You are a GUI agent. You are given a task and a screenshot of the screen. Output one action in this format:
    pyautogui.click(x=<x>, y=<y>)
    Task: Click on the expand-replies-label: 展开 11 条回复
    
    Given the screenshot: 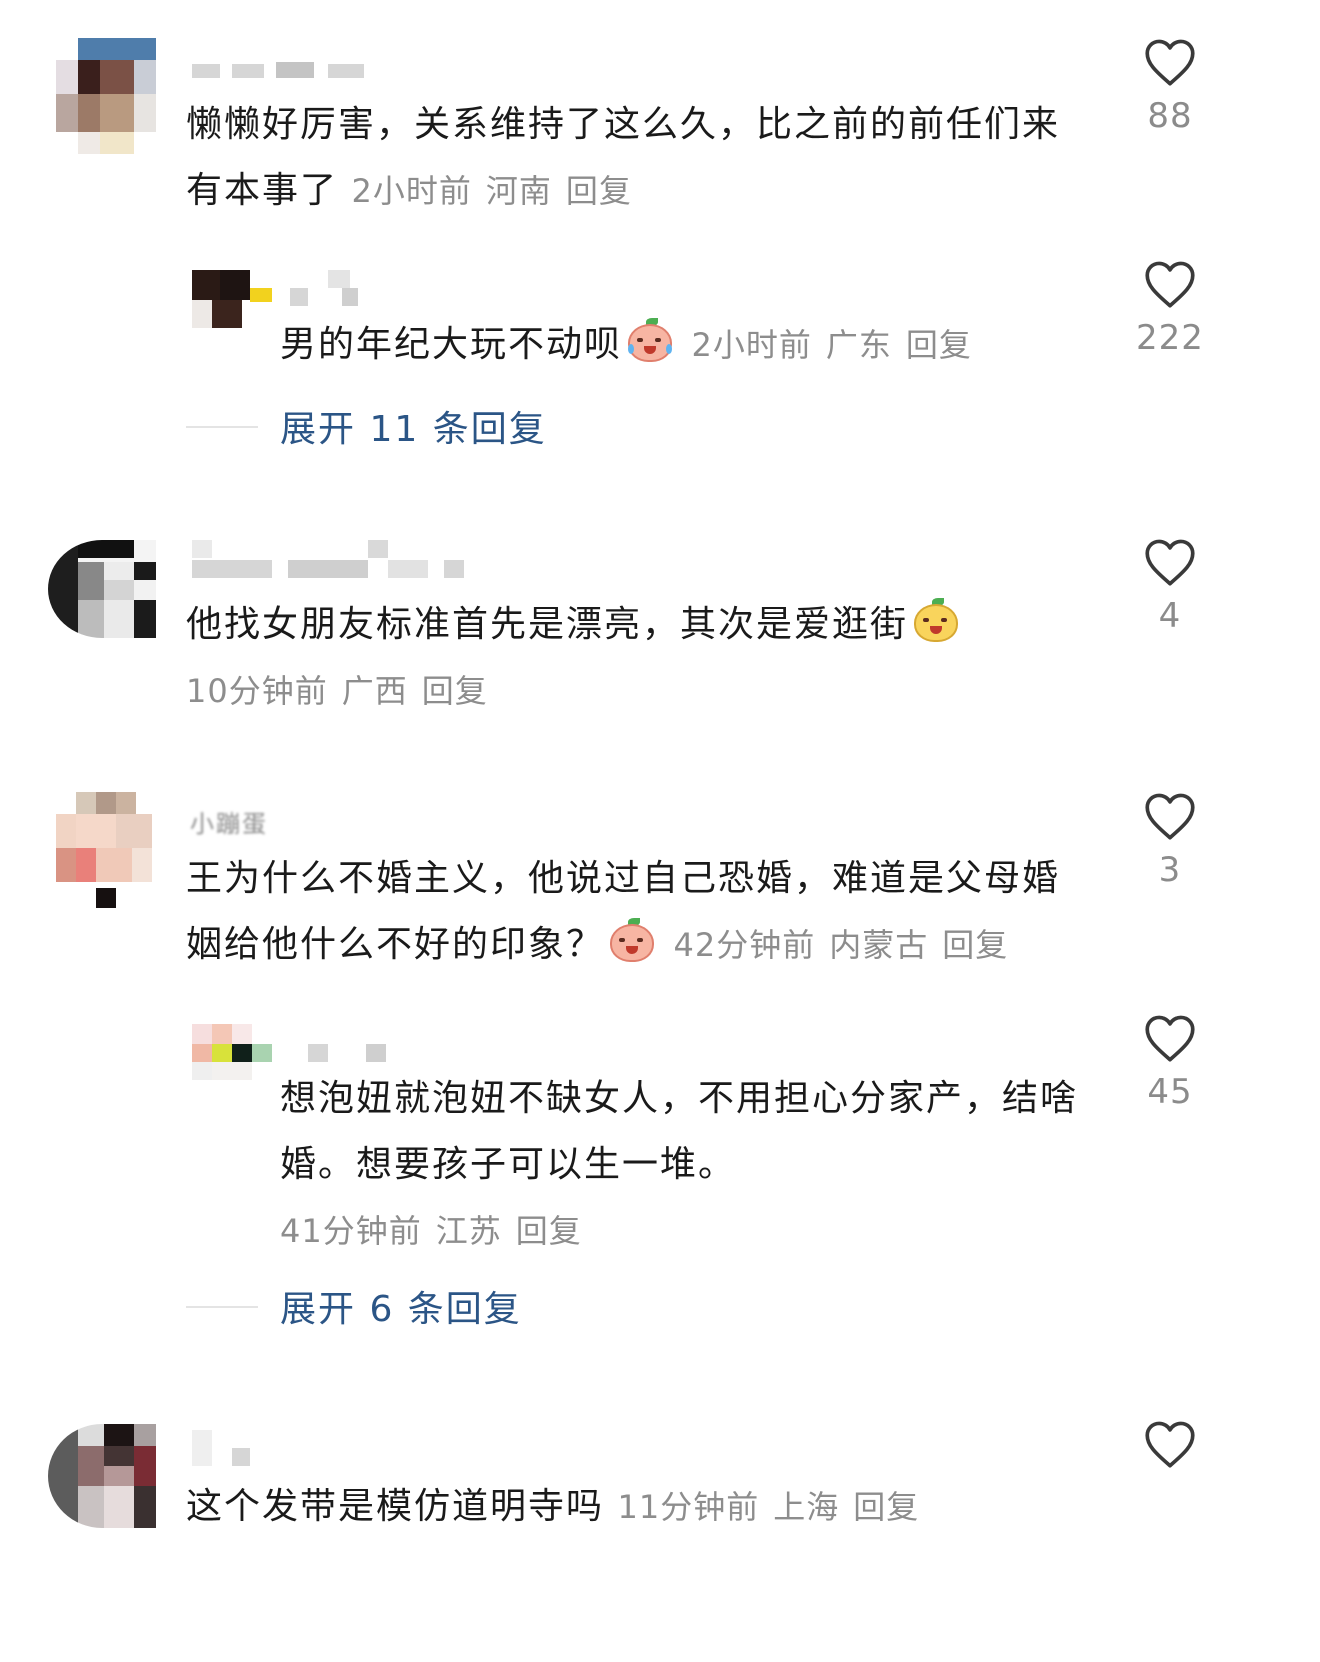 What is the action you would take?
    pyautogui.click(x=413, y=426)
    